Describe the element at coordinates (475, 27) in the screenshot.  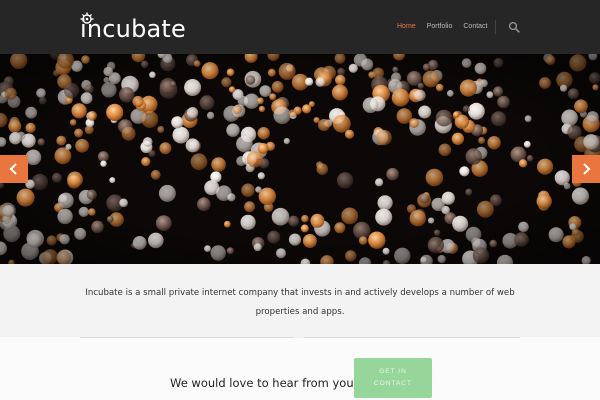
I see `nav-item-contact: Contact` at that location.